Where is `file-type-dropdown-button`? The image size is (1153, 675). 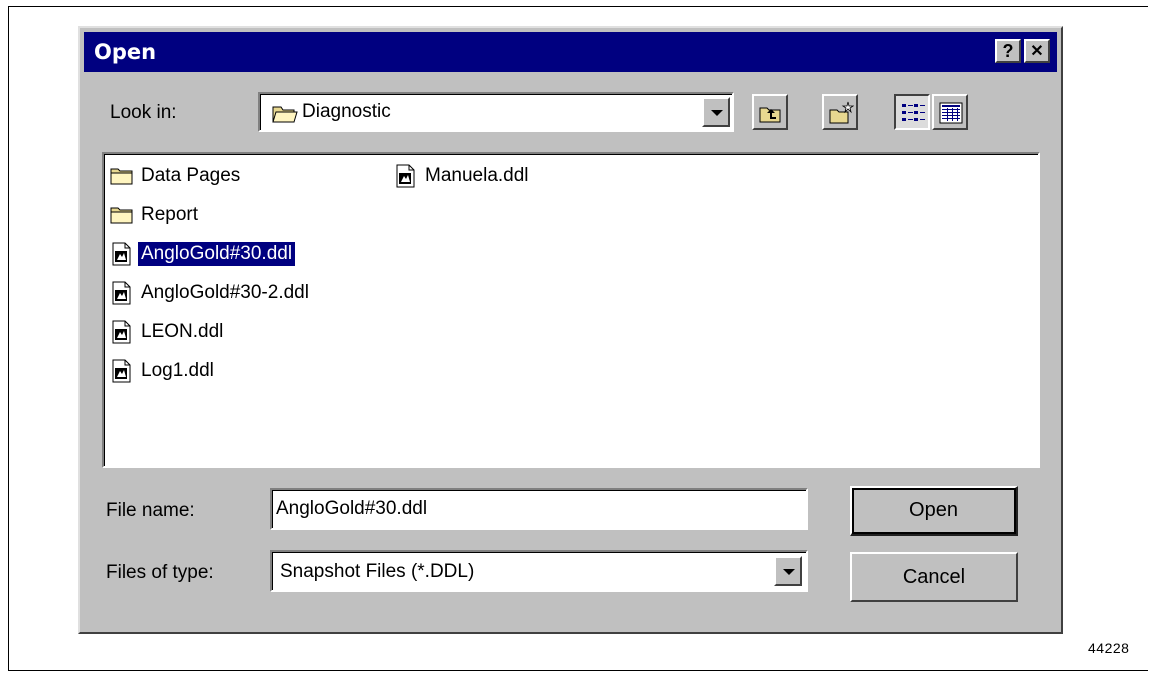
file-type-dropdown-button is located at coordinates (788, 571).